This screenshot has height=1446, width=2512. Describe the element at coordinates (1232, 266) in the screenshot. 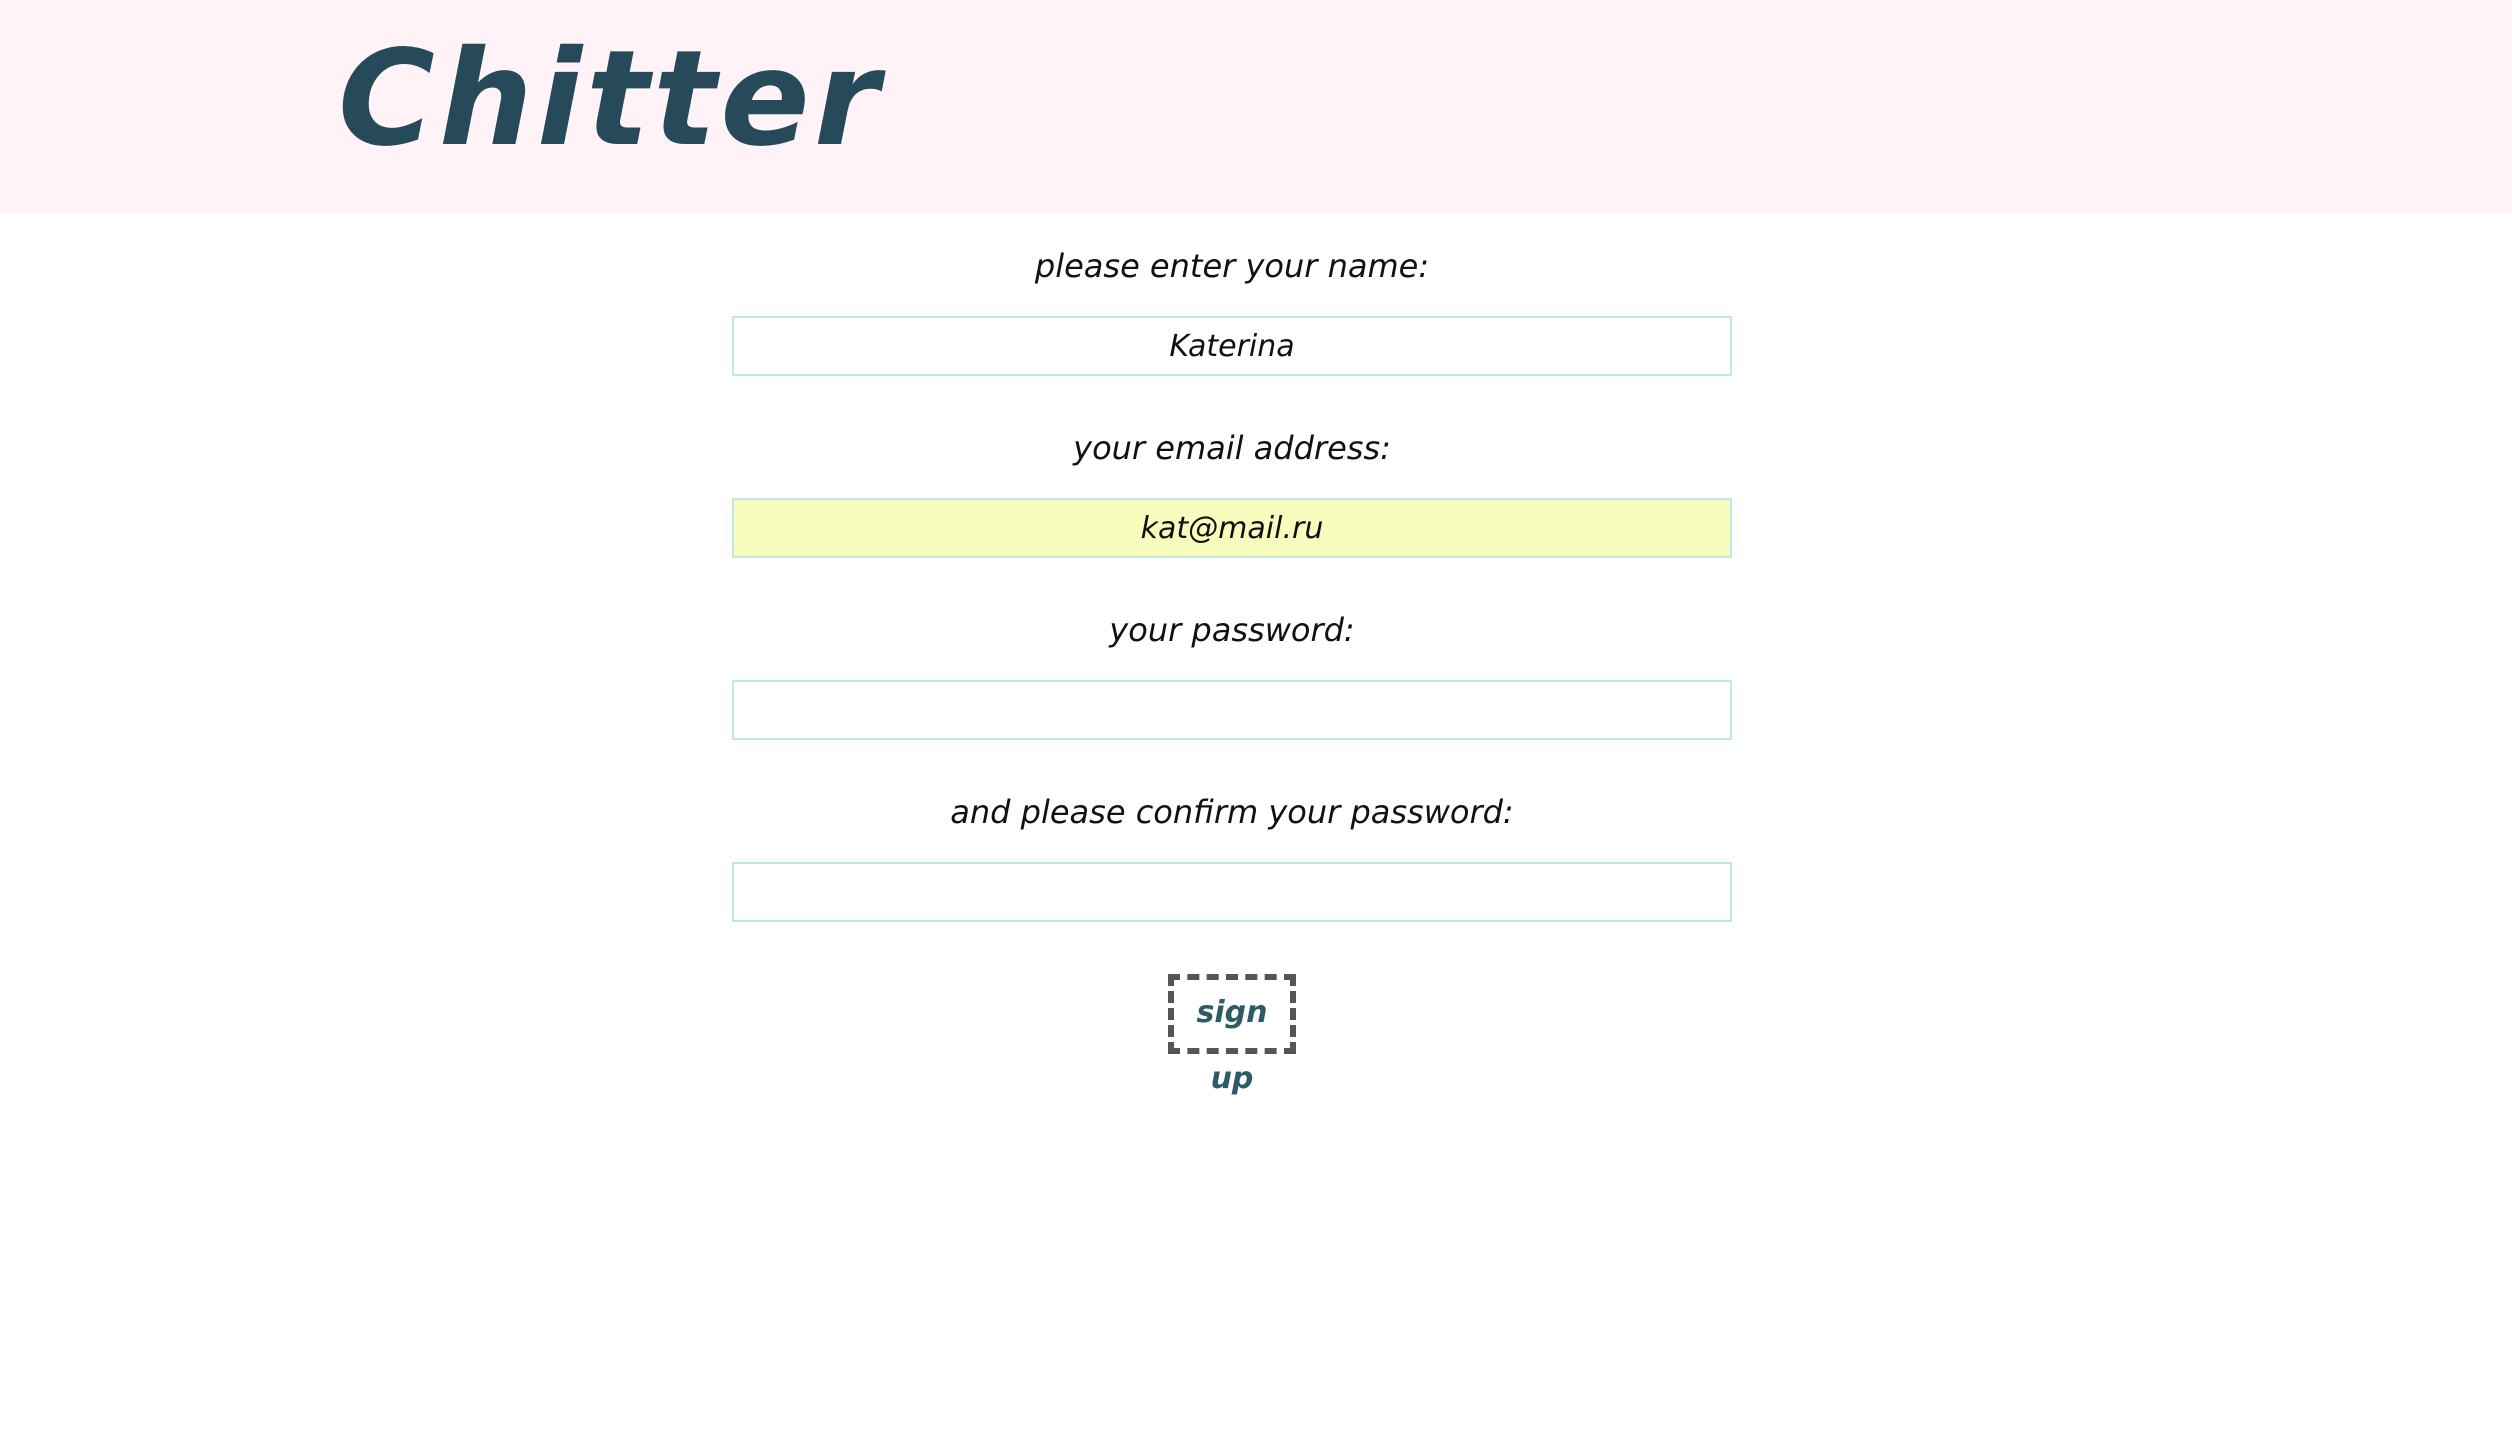

I see `name-label: please enter your name:` at that location.